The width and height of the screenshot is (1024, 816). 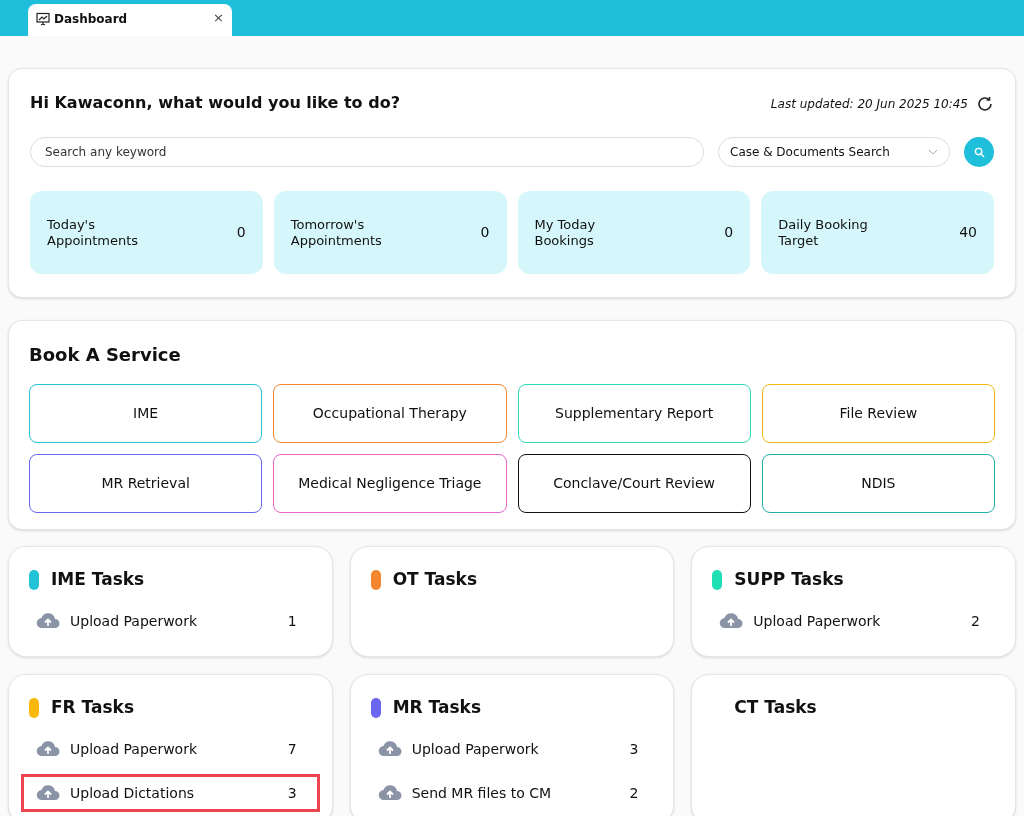 I want to click on task-row: Upload Dictations 3, so click(x=170, y=793).